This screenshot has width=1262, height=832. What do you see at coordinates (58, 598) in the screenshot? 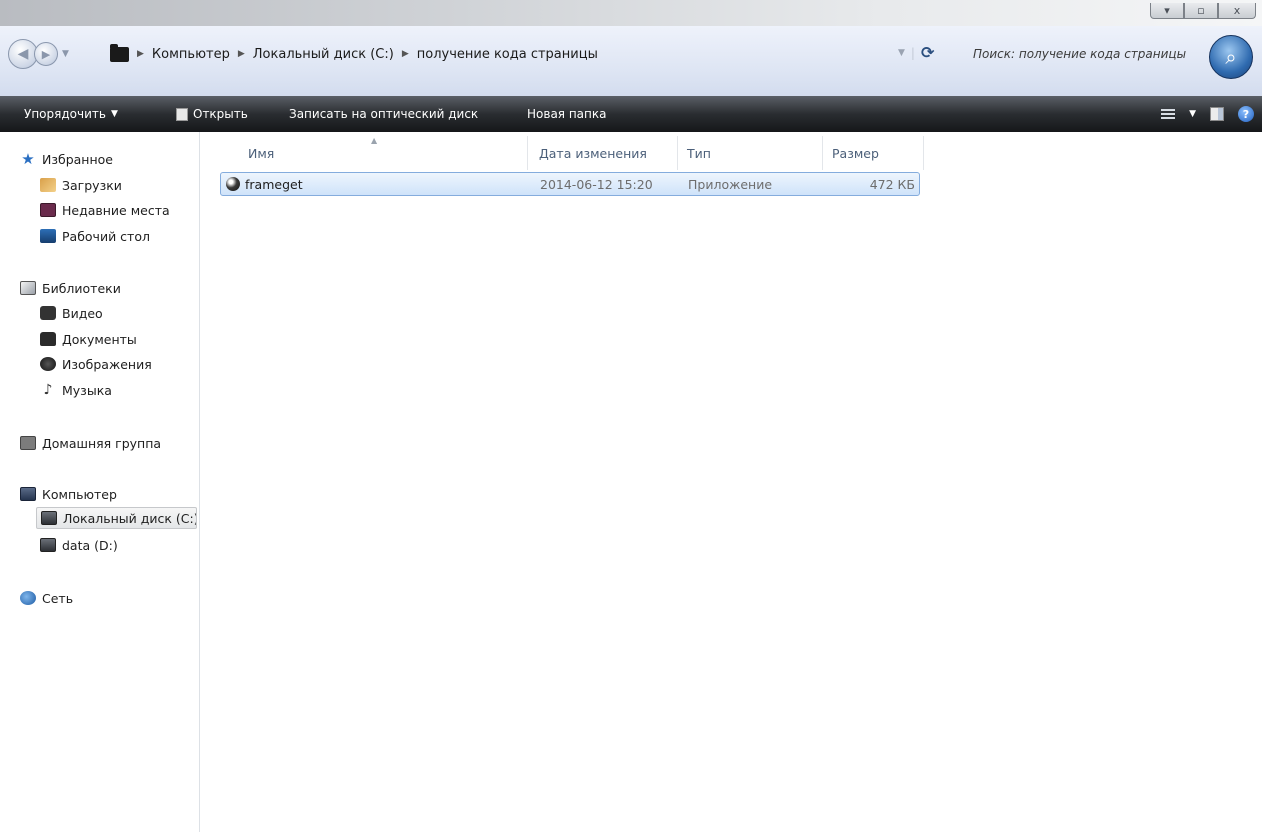
I see `nav-network-label: Сеть` at bounding box center [58, 598].